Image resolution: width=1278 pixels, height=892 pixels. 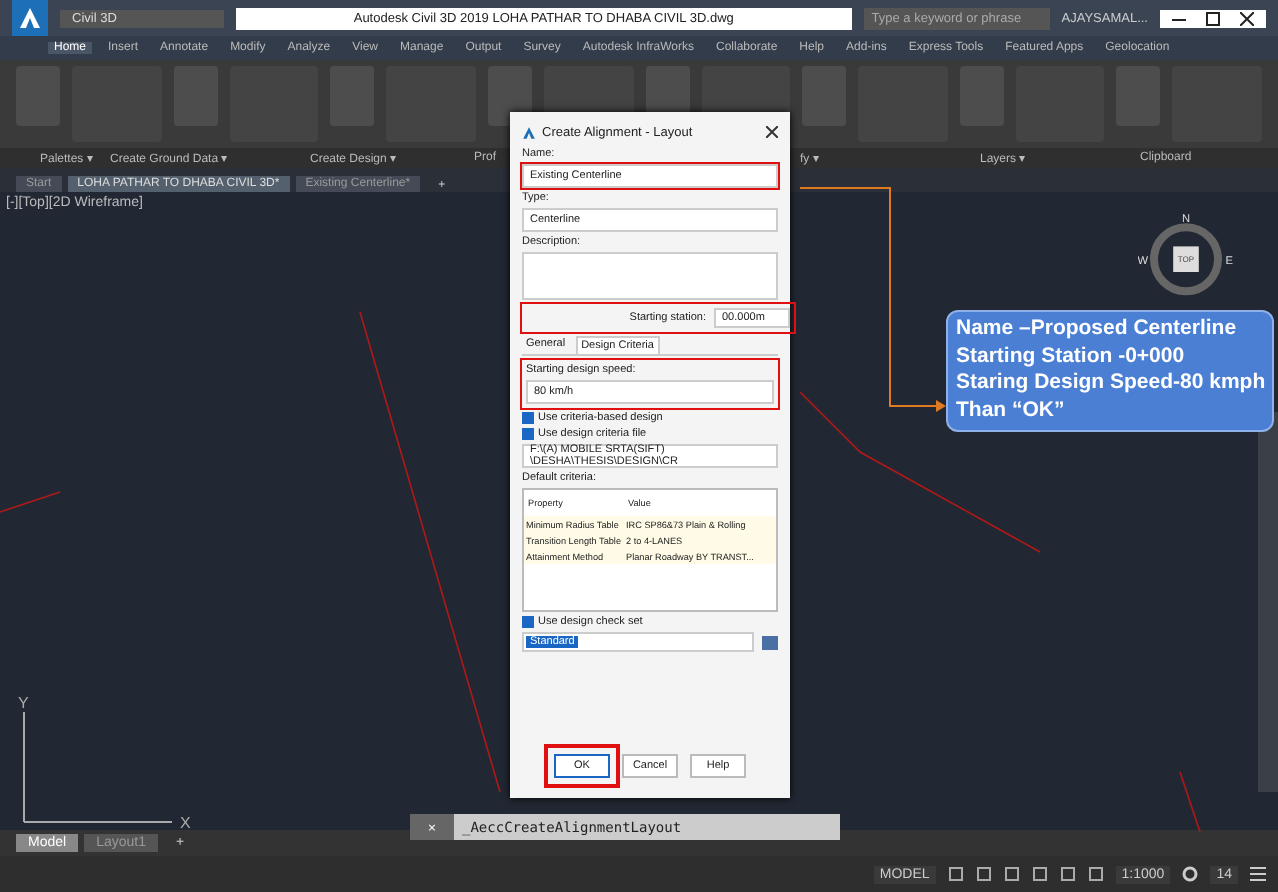 What do you see at coordinates (1097, 330) in the screenshot?
I see `callout-text: Name –Proposed Centerline` at bounding box center [1097, 330].